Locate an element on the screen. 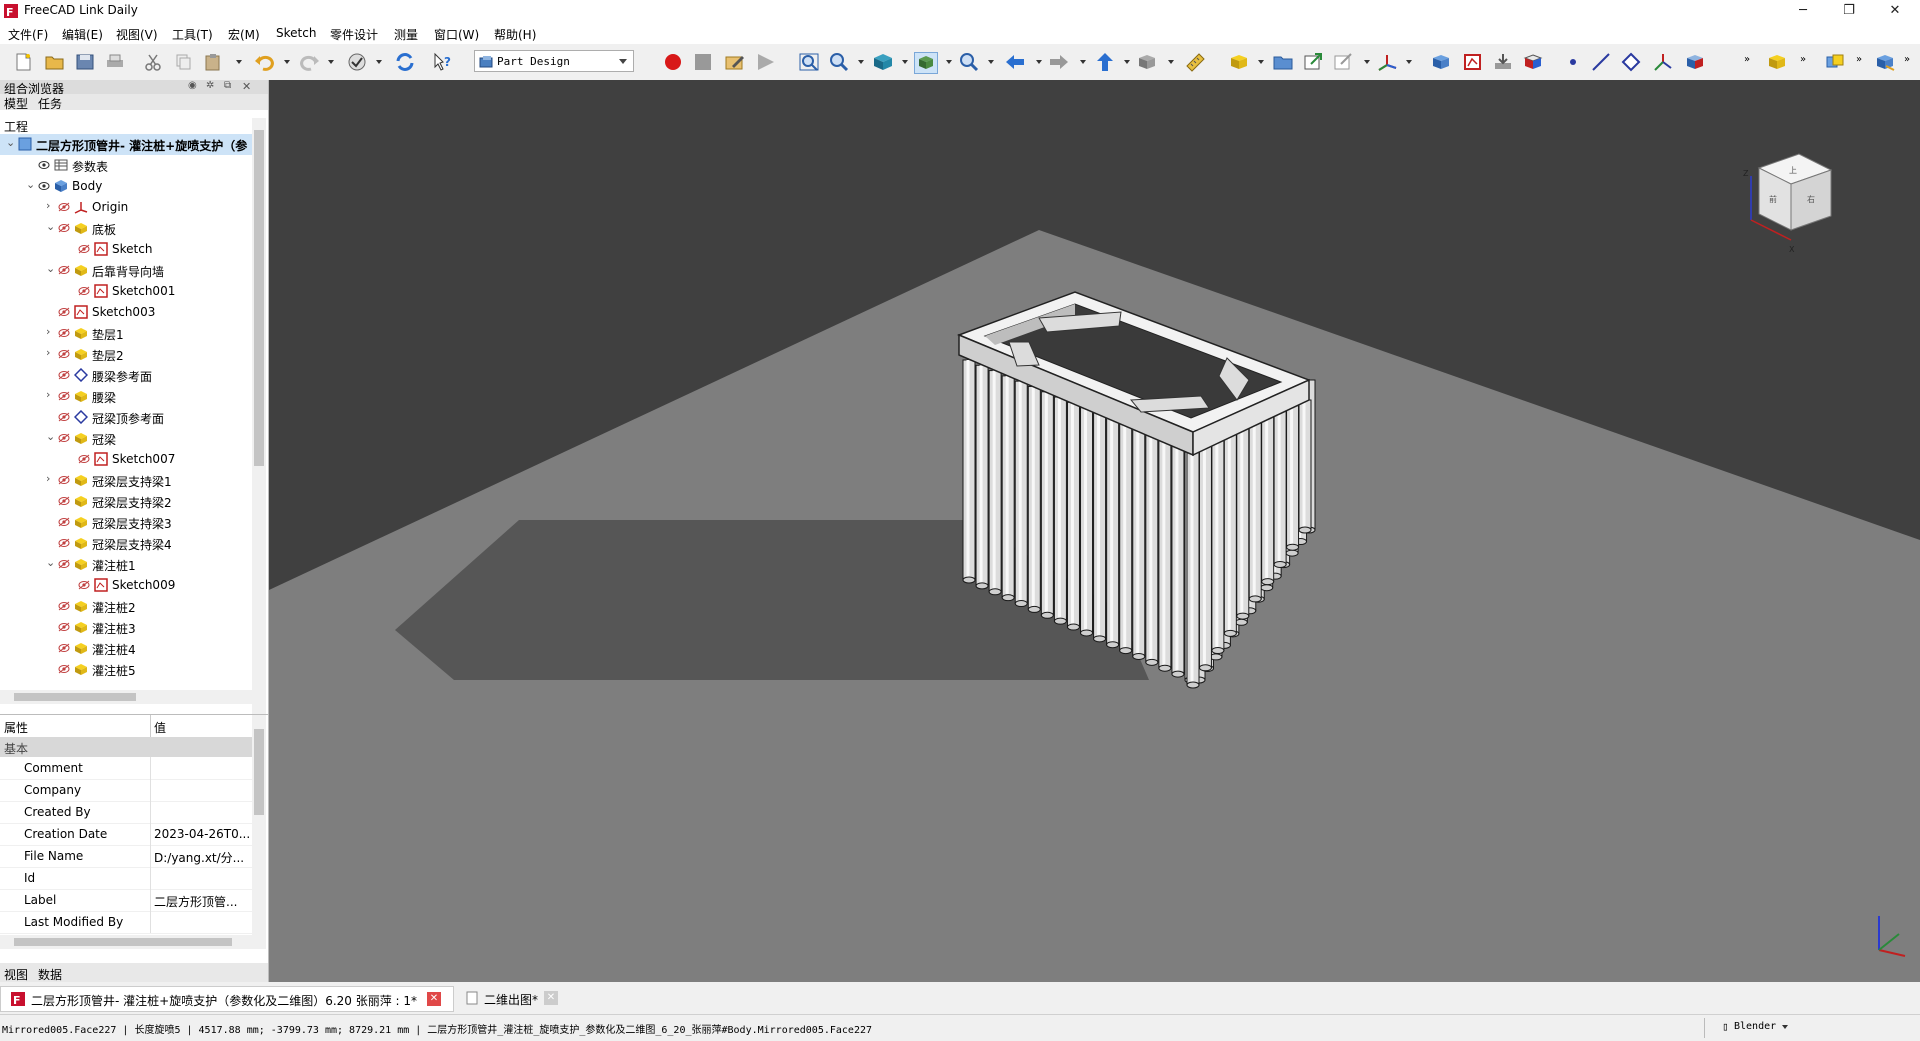 The image size is (1920, 1041). tree-scroll-thumb is located at coordinates (259, 298).